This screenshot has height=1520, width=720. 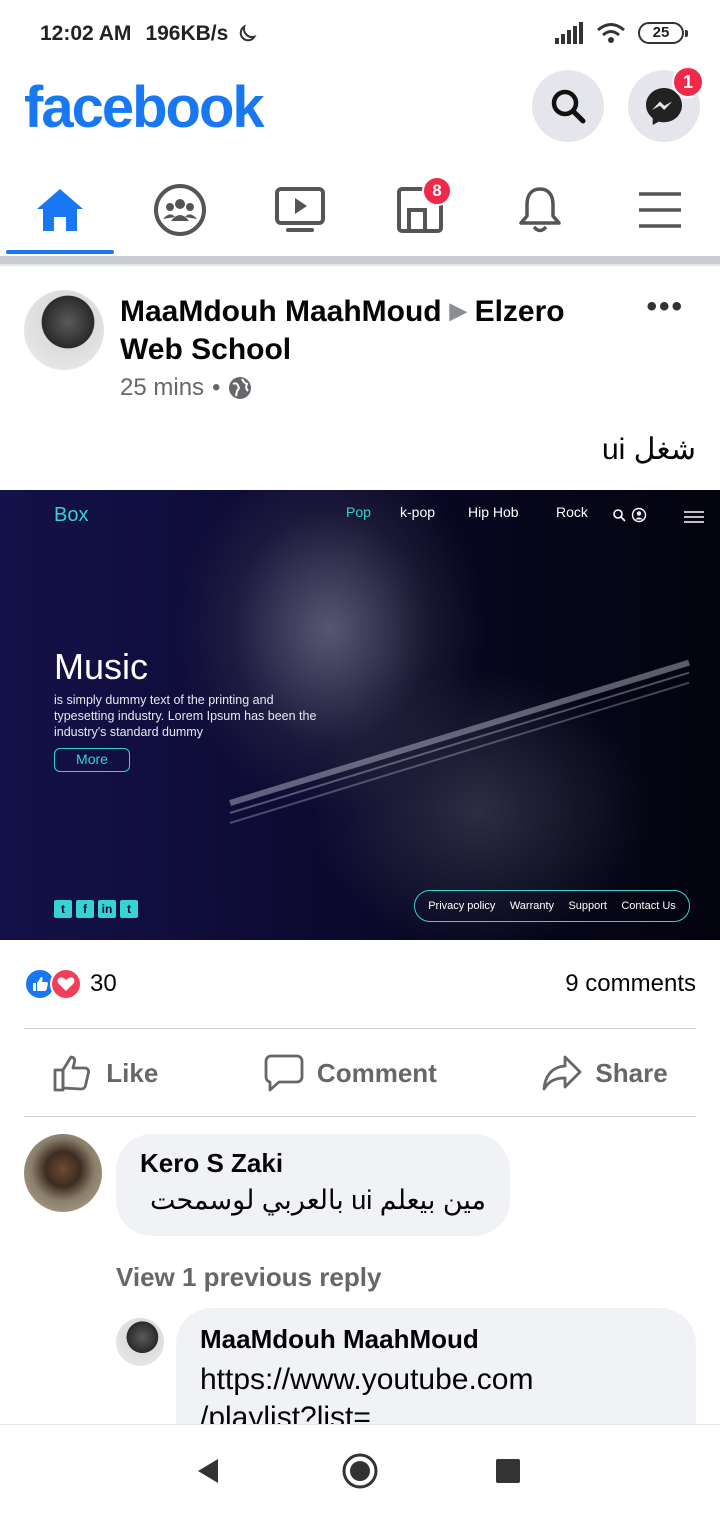 What do you see at coordinates (72, 1073) in the screenshot?
I see `thumbs-up-icon` at bounding box center [72, 1073].